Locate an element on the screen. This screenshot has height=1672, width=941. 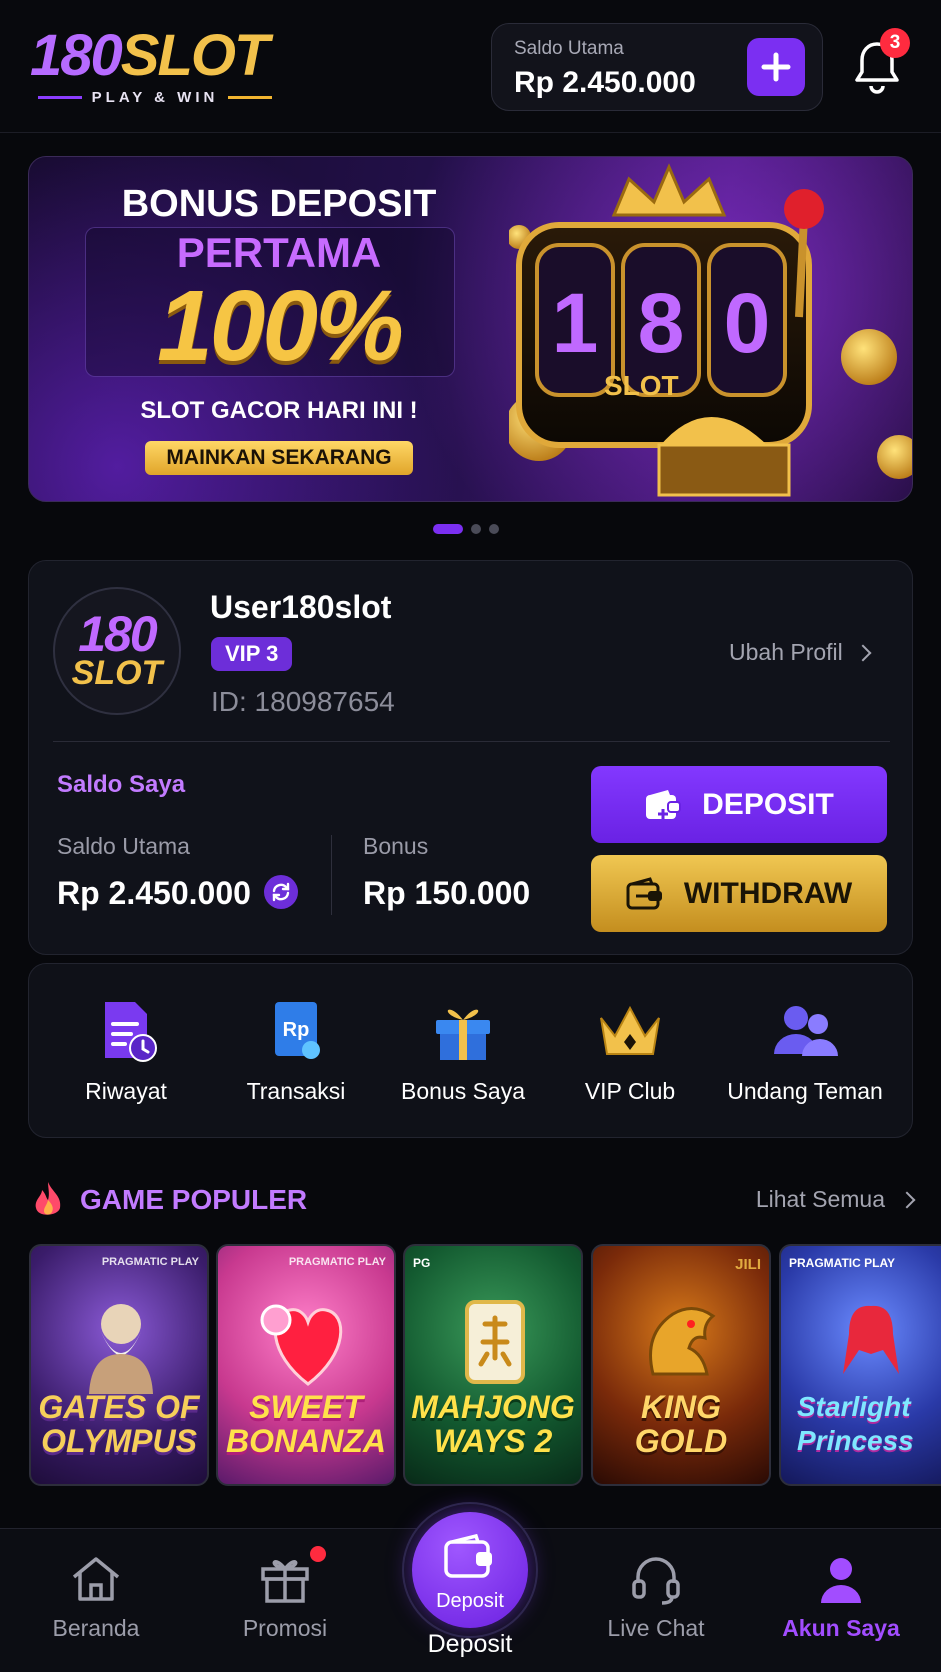
deposit-button-label: DEPOSIT is located at coordinates (768, 804).